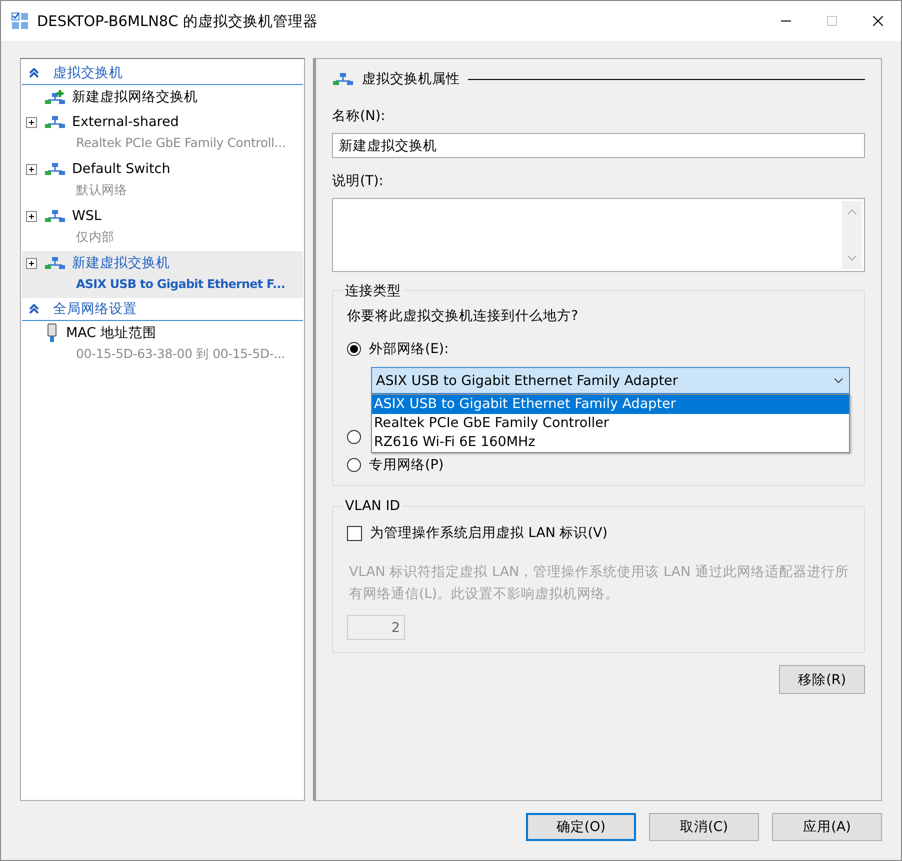 The width and height of the screenshot is (902, 861). What do you see at coordinates (125, 122) in the screenshot?
I see `item-name: External-shared` at bounding box center [125, 122].